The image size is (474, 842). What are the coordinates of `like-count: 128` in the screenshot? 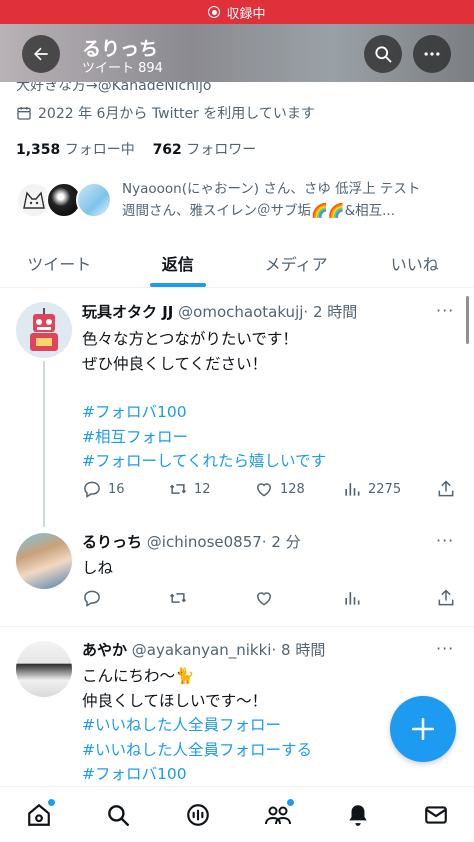 It's located at (292, 489).